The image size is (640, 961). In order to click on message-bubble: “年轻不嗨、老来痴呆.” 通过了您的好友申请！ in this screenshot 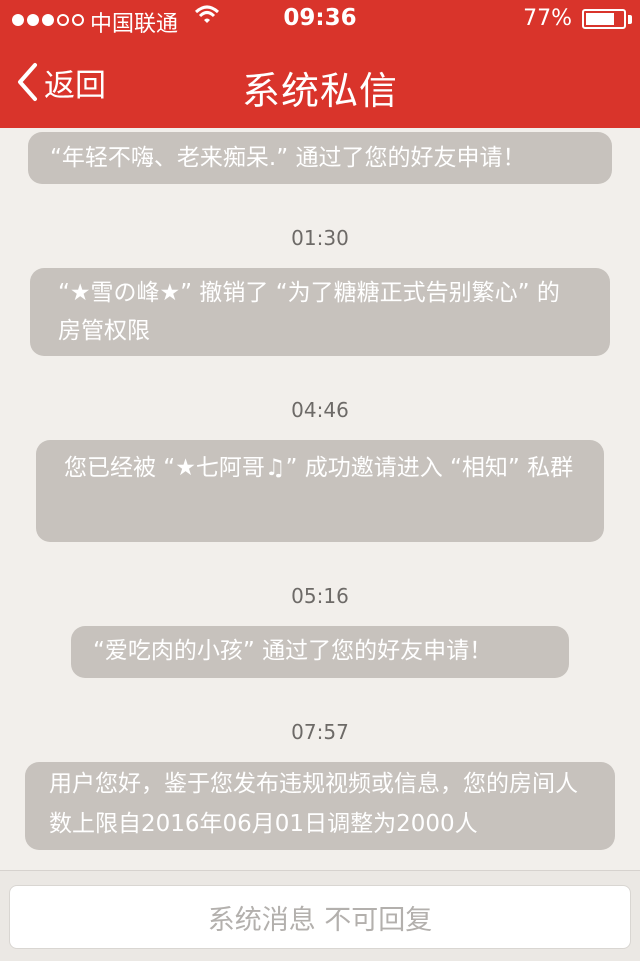, I will do `click(320, 158)`.